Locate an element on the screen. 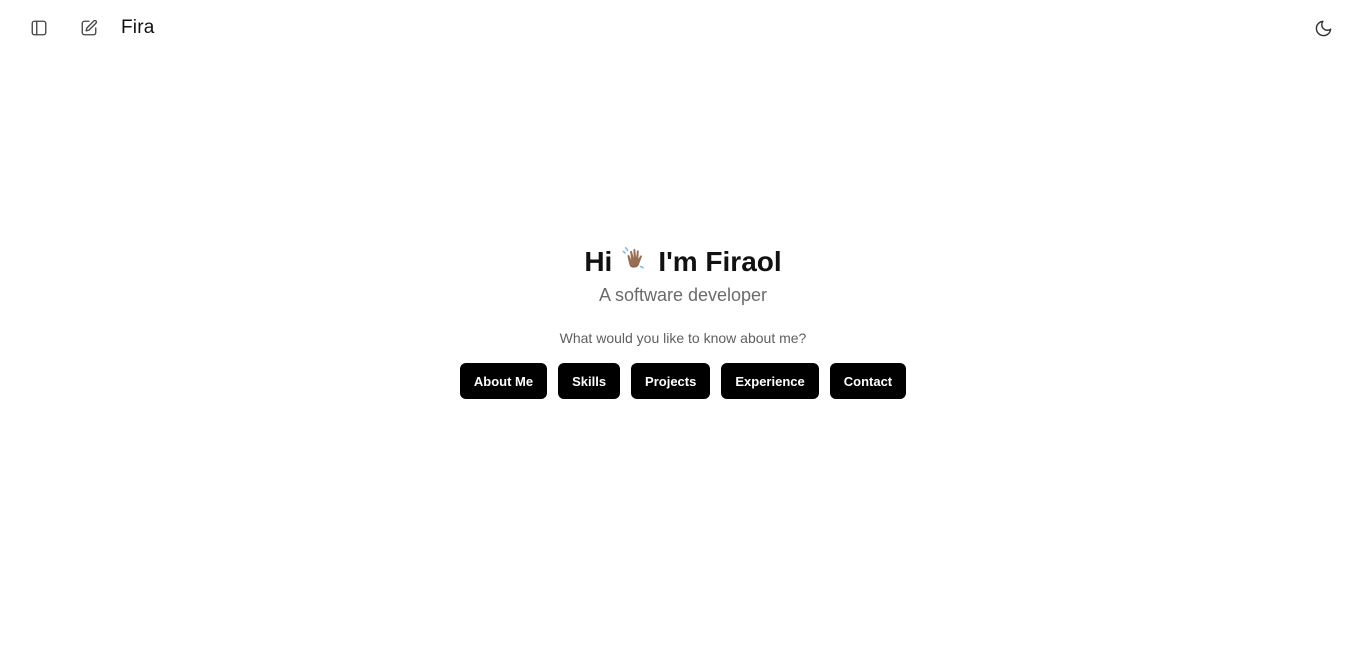  contact-button: Contact is located at coordinates (868, 381).